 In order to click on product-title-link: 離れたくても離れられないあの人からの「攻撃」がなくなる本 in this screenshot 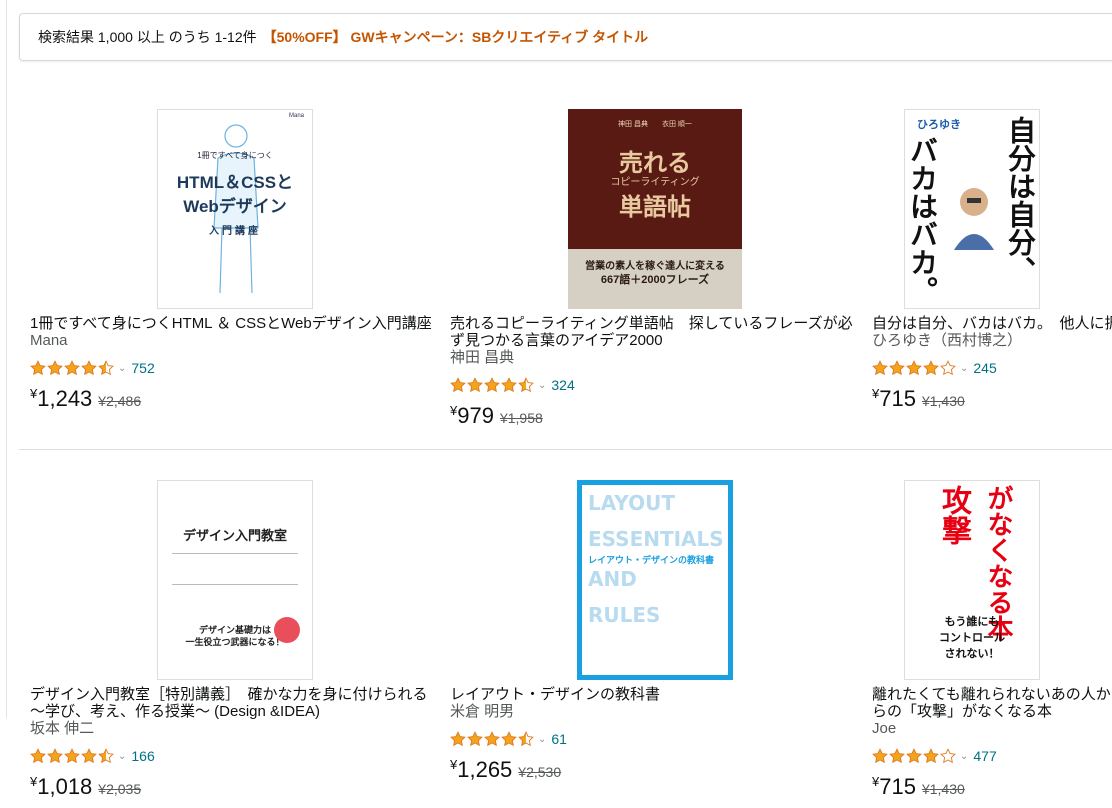, I will do `click(992, 703)`.